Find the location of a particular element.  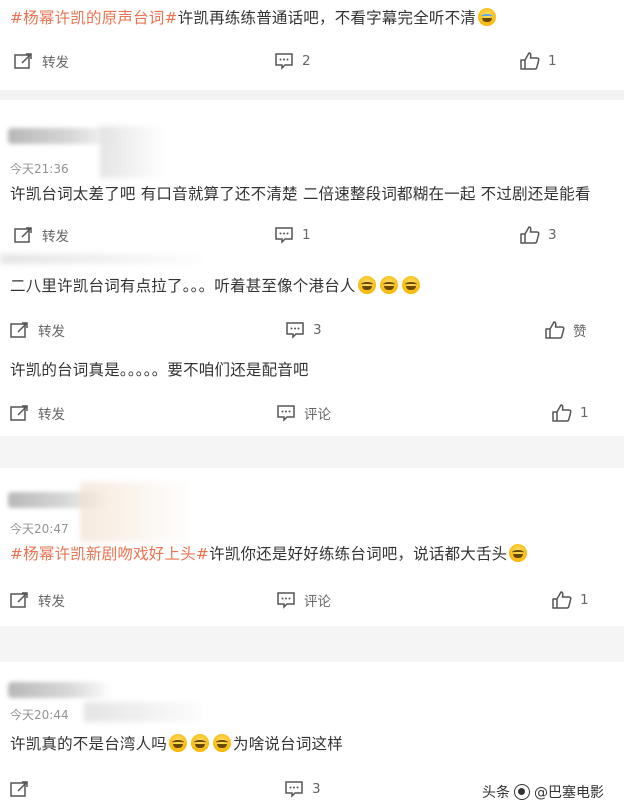

watermark-handle: @巴塞电影 is located at coordinates (569, 793).